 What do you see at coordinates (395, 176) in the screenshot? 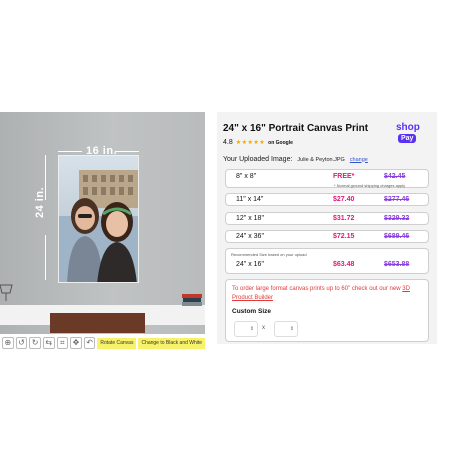
I see `option-original-price: $42.45` at bounding box center [395, 176].